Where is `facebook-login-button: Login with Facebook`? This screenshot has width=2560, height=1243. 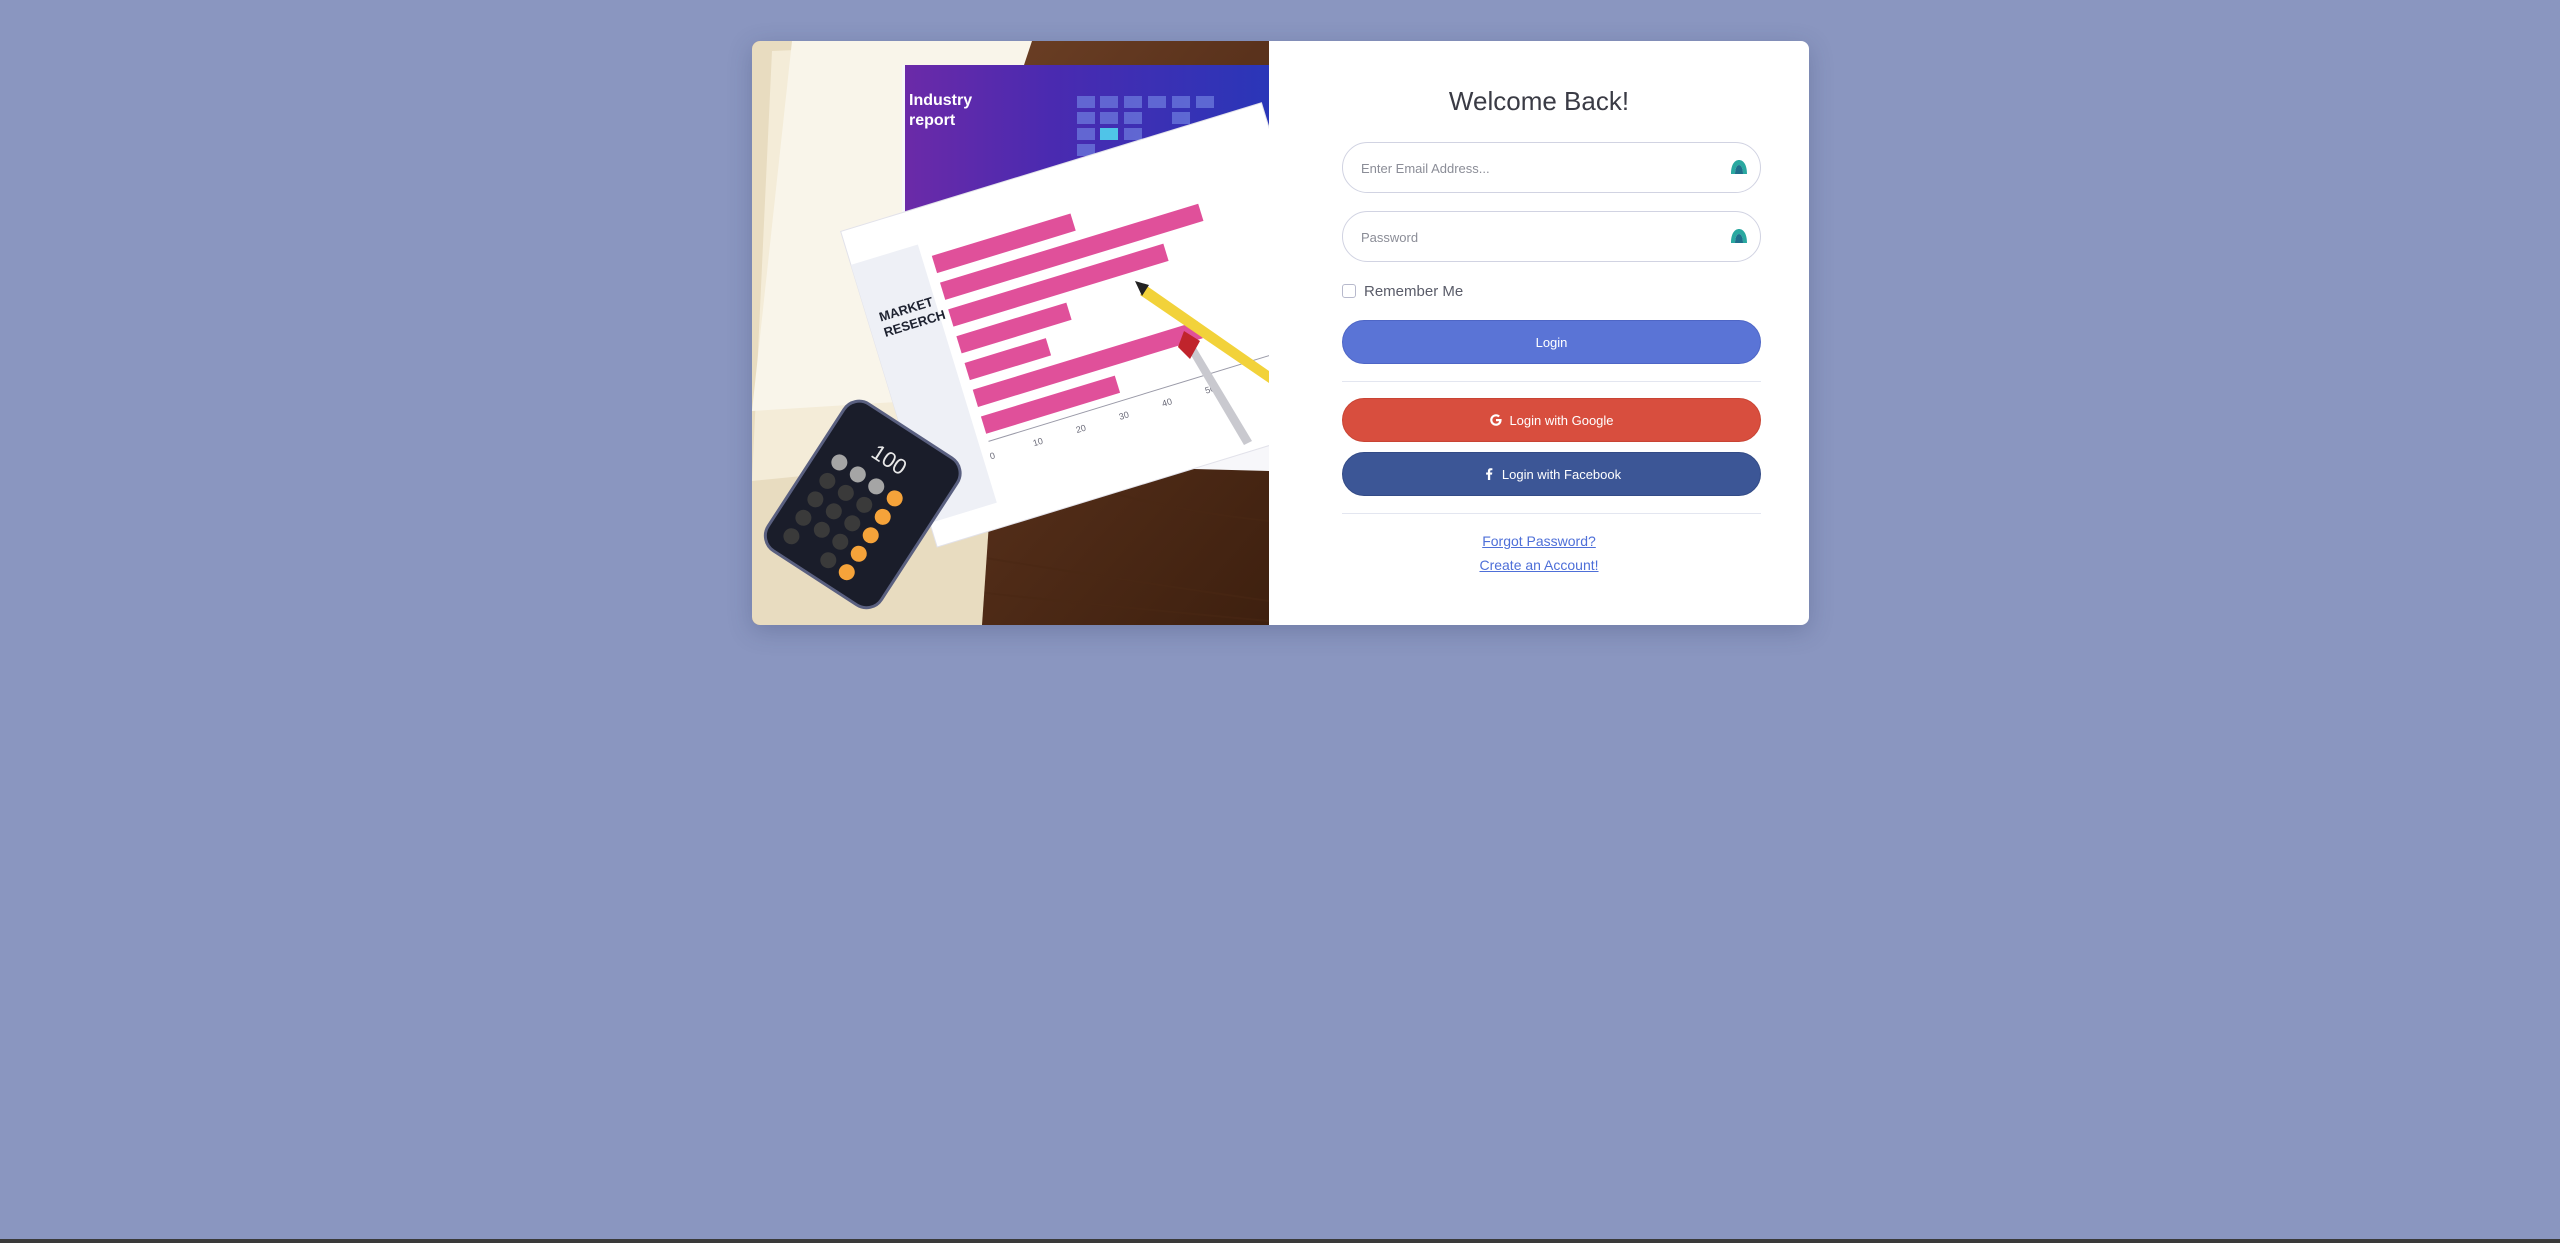
facebook-login-button: Login with Facebook is located at coordinates (1551, 474).